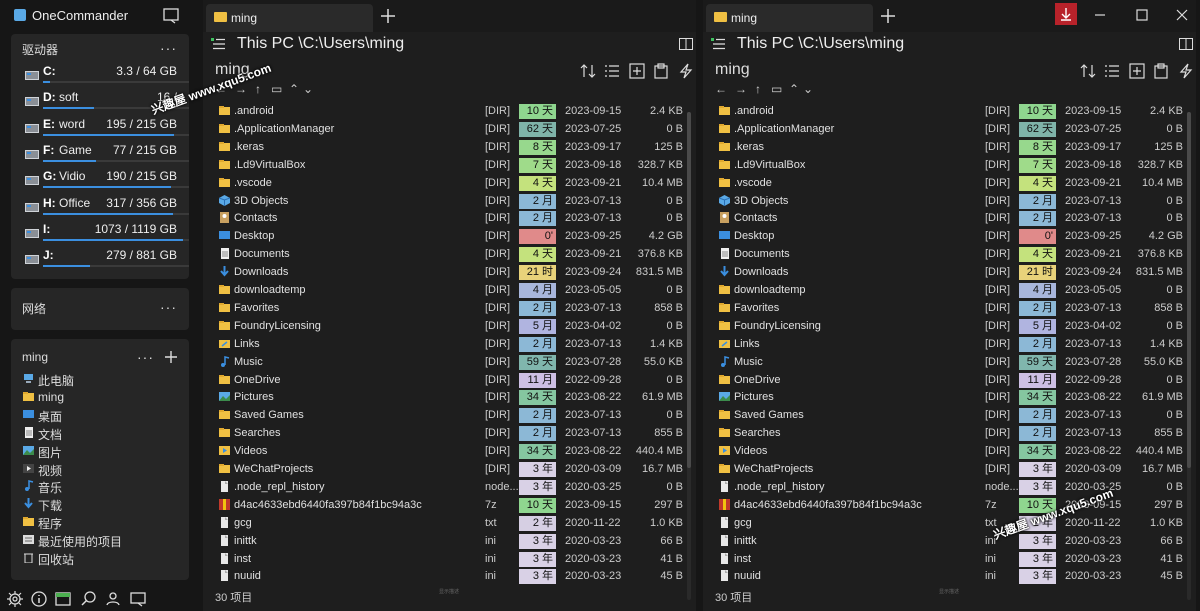 The height and width of the screenshot is (611, 1200). What do you see at coordinates (444, 111) in the screenshot?
I see `file-row: .android [DIR] 10 天 2023-09-15 2.4 KB` at bounding box center [444, 111].